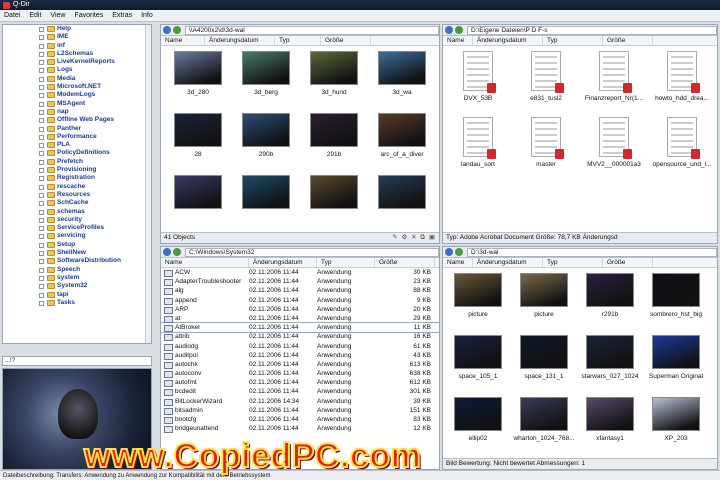 This screenshot has height=480, width=720. I want to click on tree-item: system, so click(77, 278).